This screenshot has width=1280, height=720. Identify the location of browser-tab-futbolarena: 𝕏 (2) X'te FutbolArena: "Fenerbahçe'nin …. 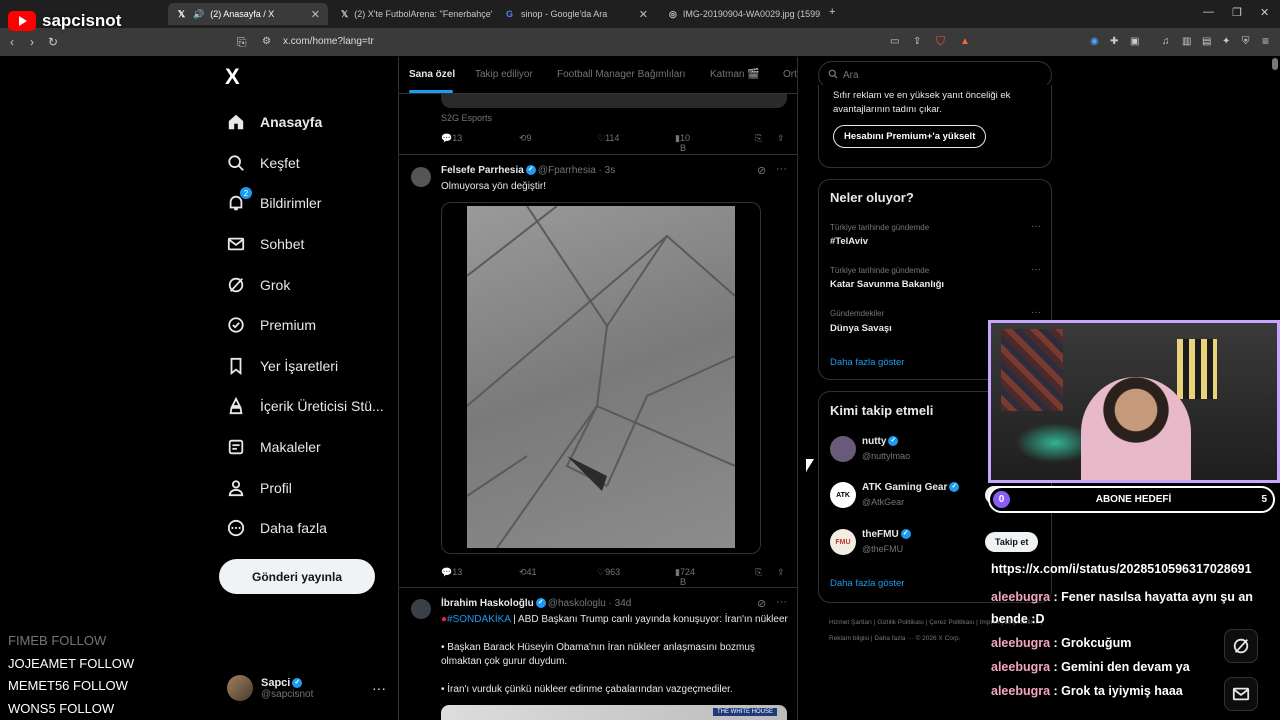
(413, 14).